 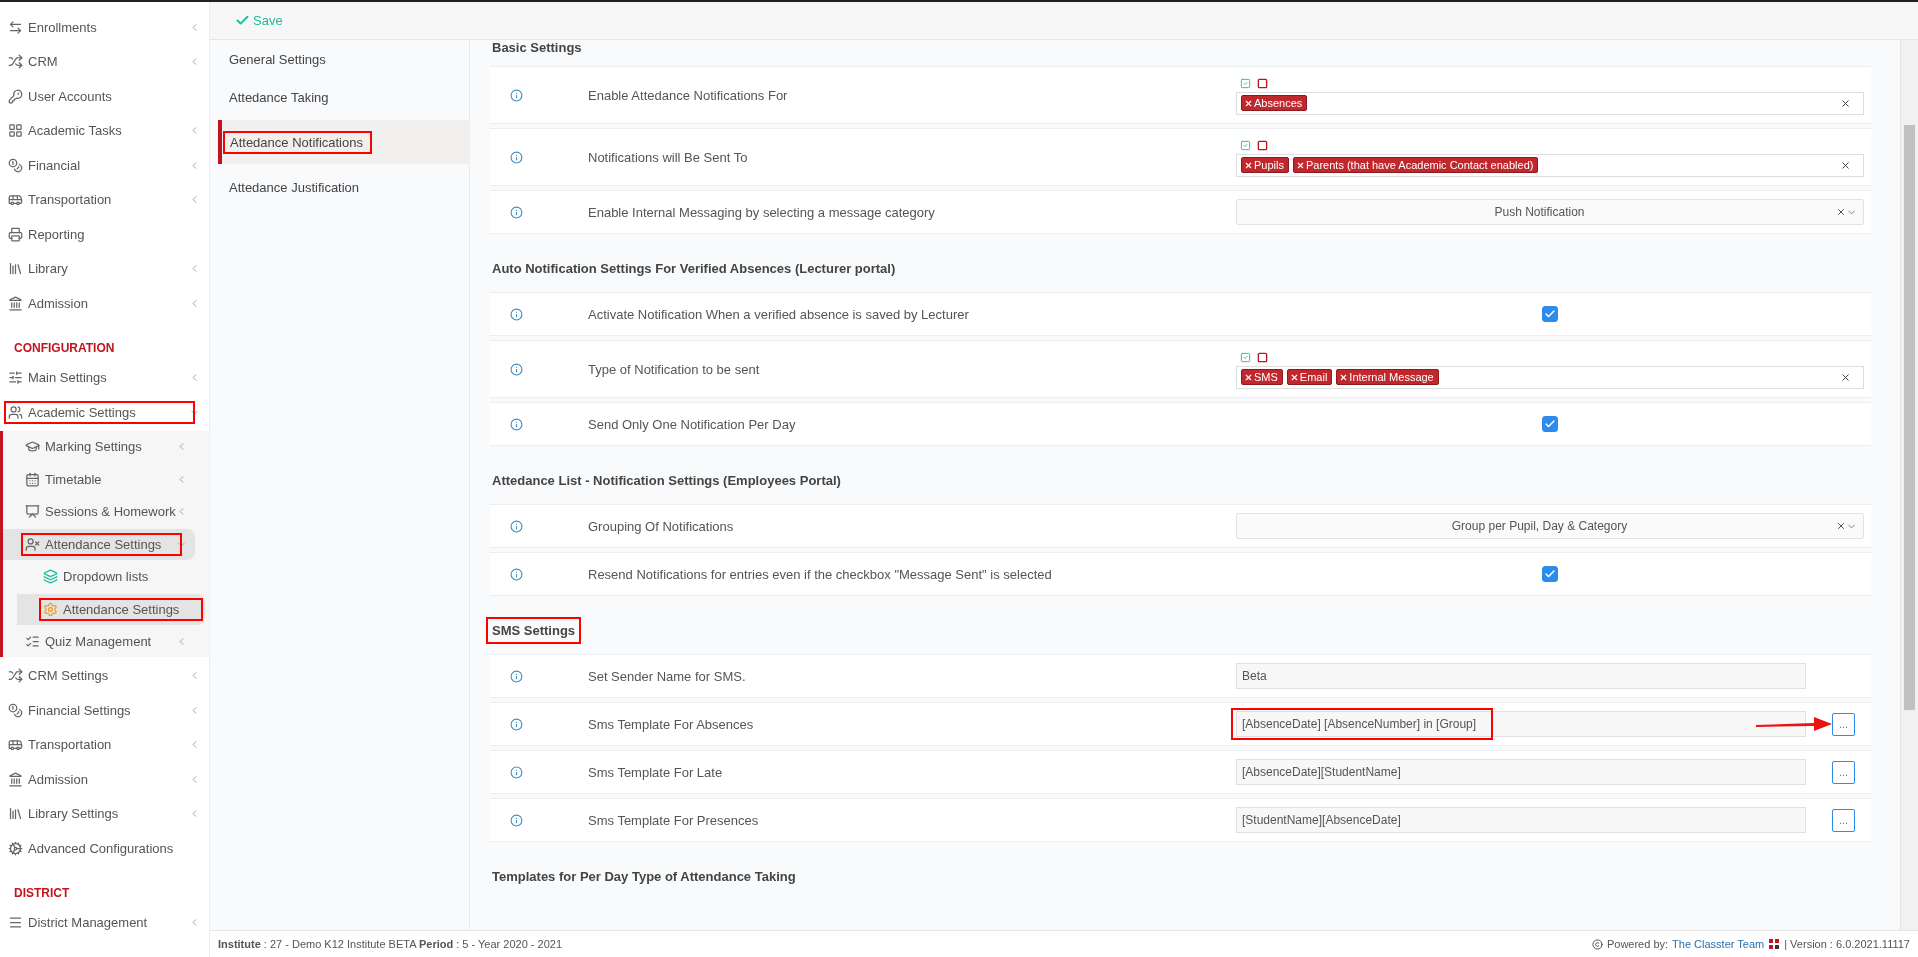 I want to click on settings-tab: General Settings, so click(x=340, y=59).